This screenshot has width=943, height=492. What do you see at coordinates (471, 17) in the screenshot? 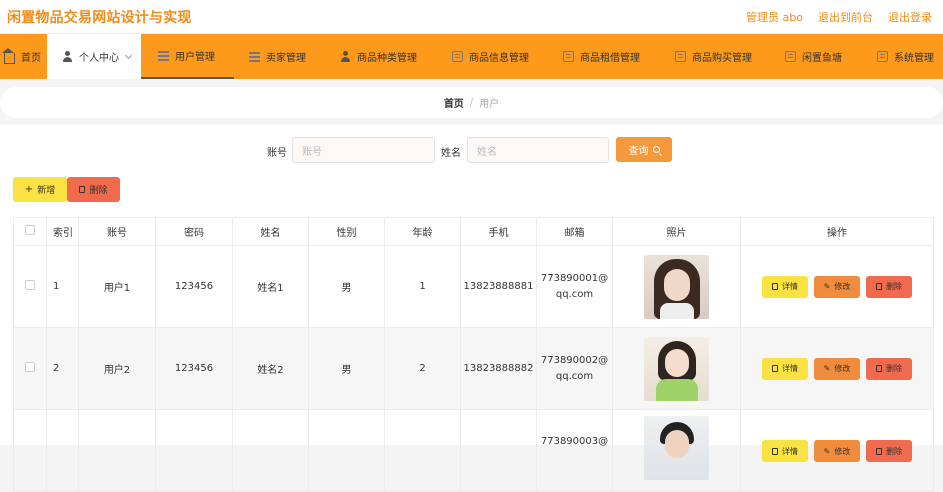
I see `top-header: 闲置物品交易网站设计与实现 管理员 abo 退出到前台 退出登录` at bounding box center [471, 17].